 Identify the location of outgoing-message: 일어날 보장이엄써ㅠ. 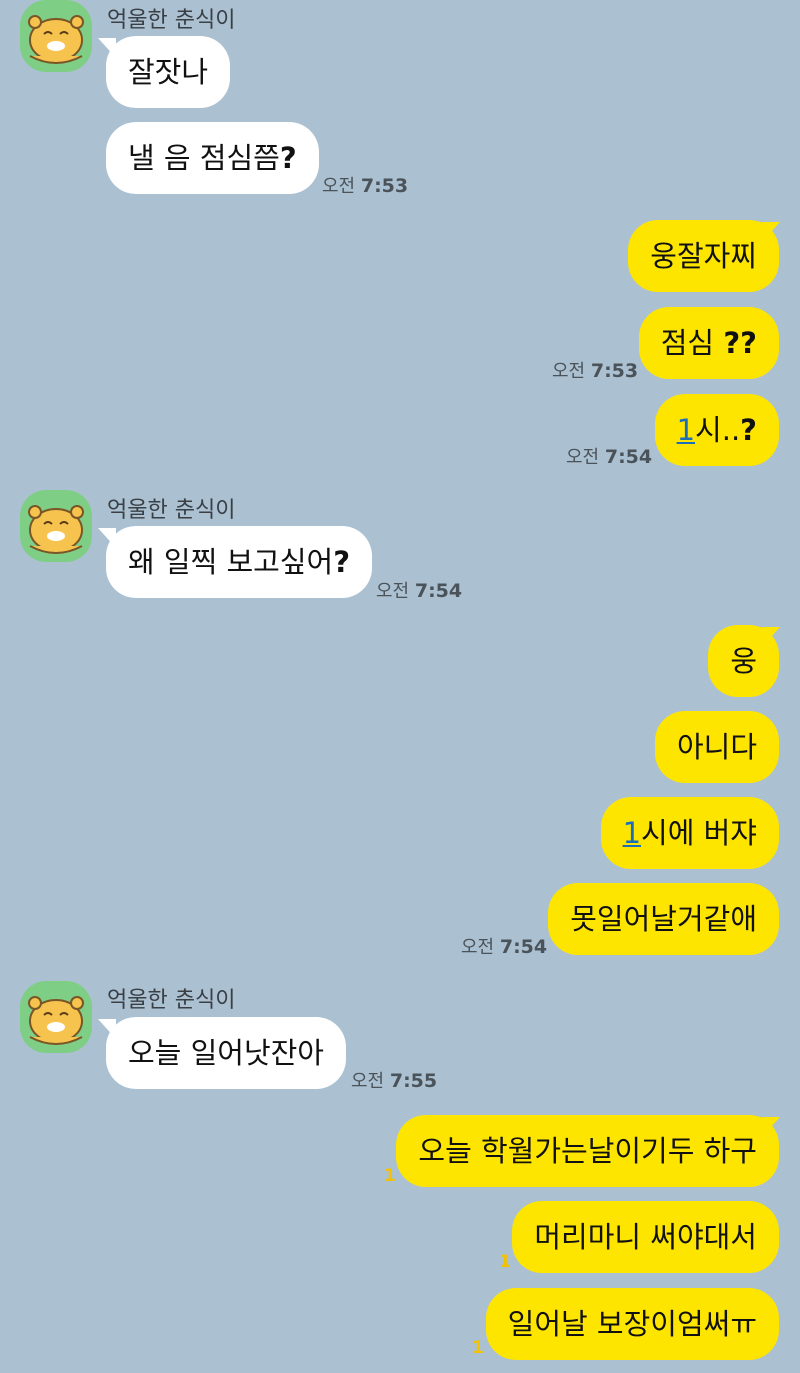
(632, 1324).